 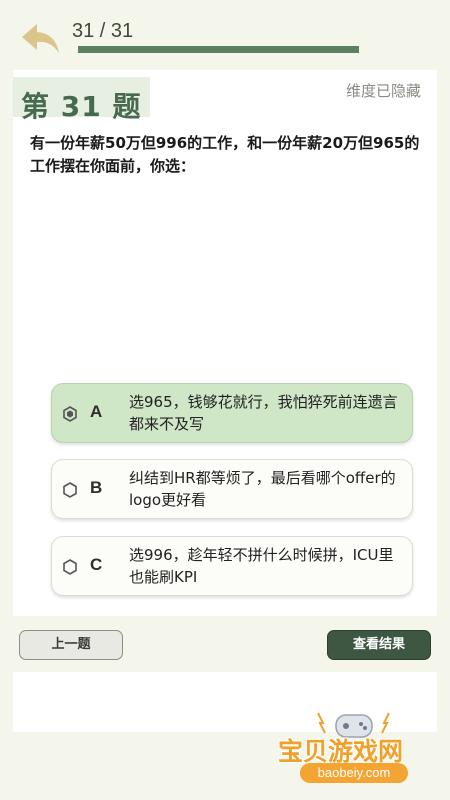 What do you see at coordinates (379, 645) in the screenshot?
I see `view-result-button: 查看结果` at bounding box center [379, 645].